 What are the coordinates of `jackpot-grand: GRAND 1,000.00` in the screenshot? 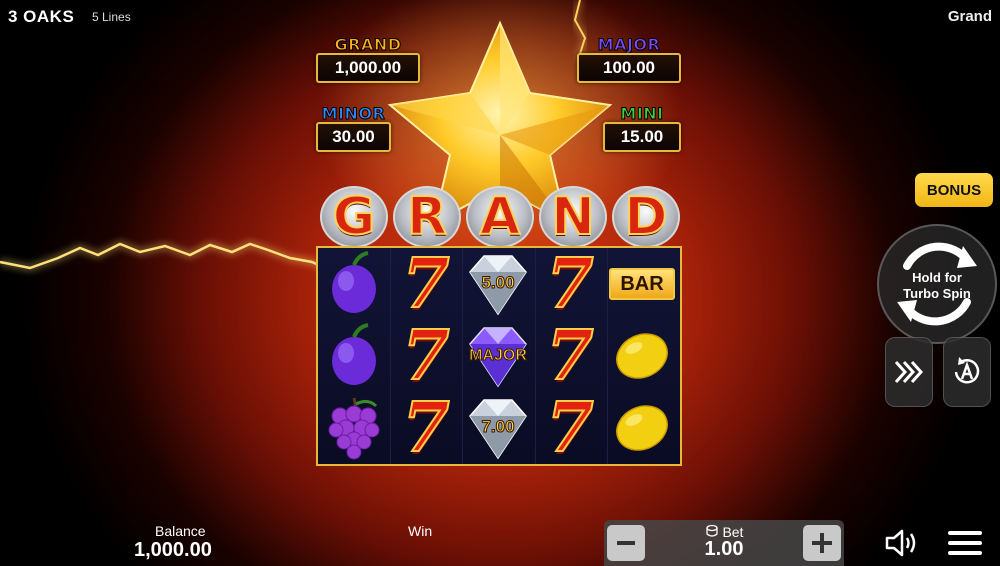 It's located at (368, 59).